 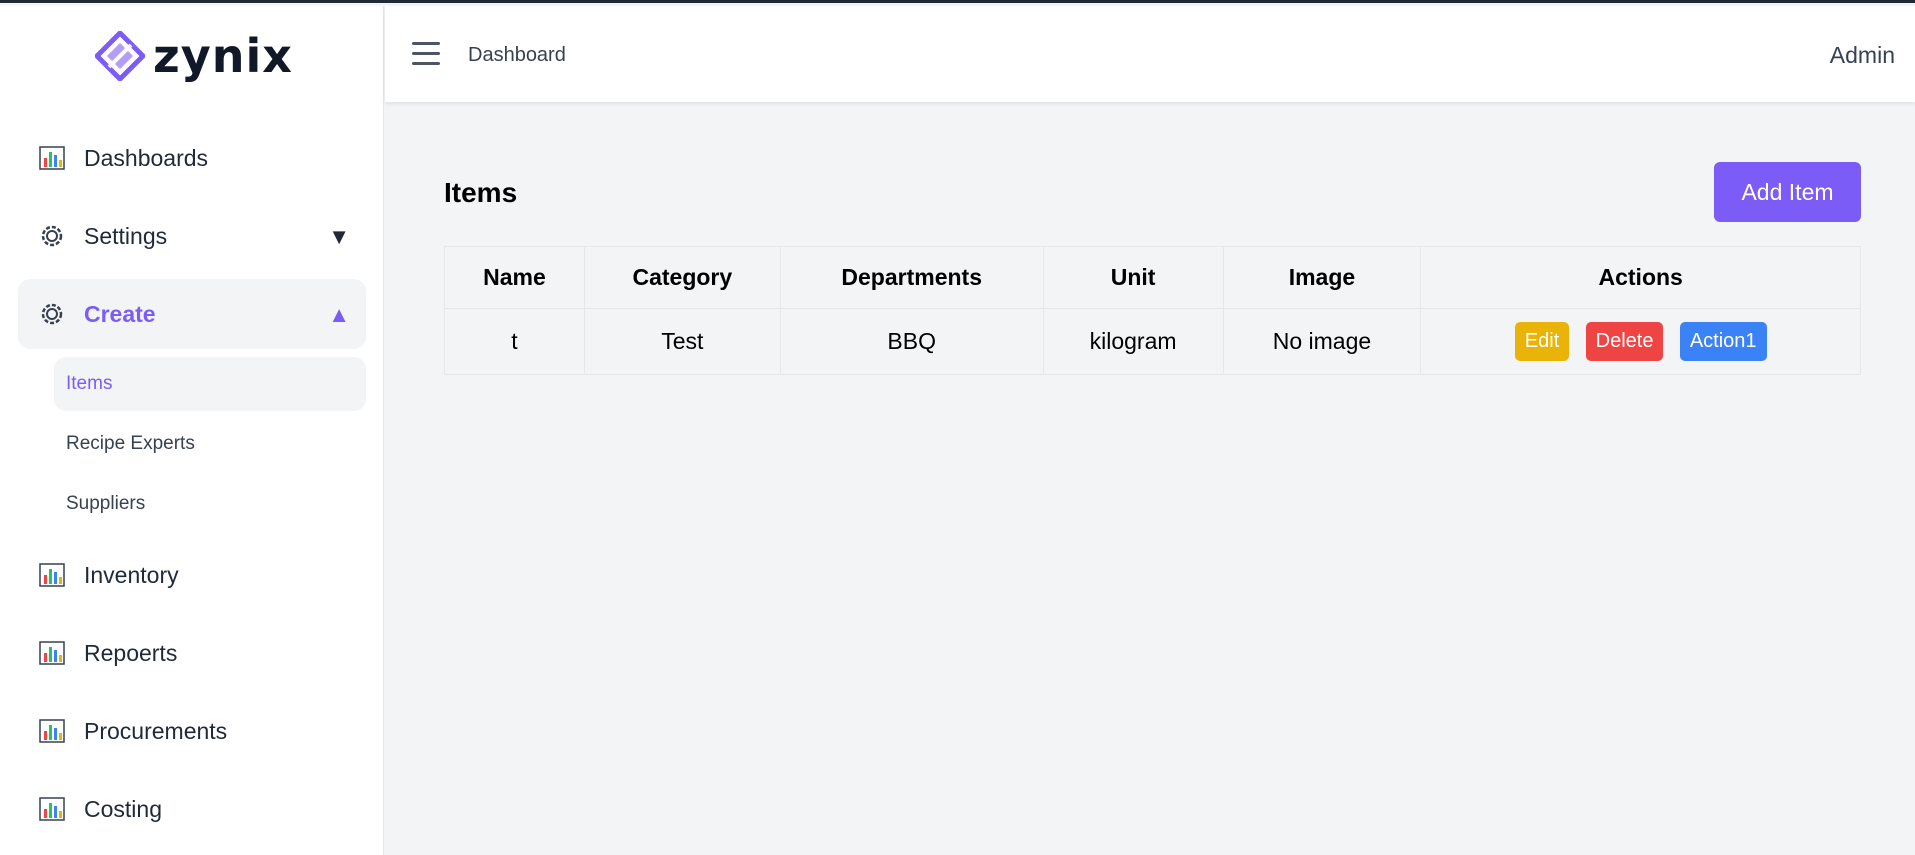 I want to click on sidebar-item-dashboards: Dashboards, so click(x=192, y=158).